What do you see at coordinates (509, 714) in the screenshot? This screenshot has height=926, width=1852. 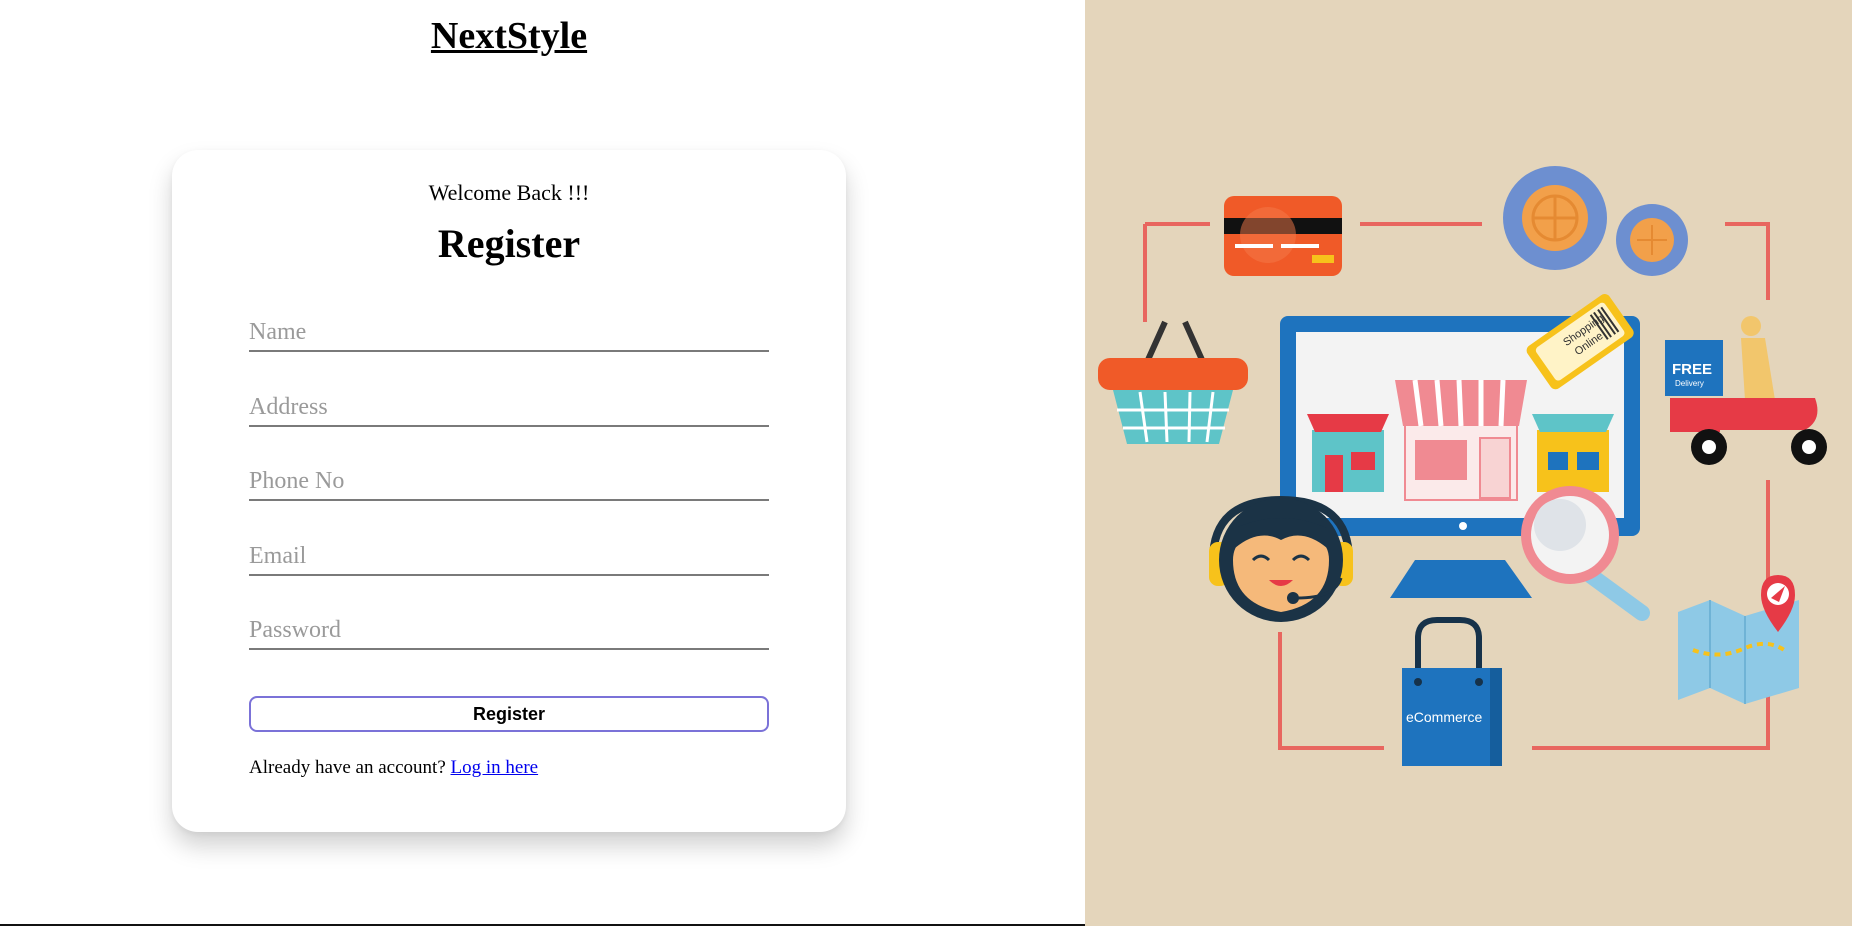 I see `register-button: Register` at bounding box center [509, 714].